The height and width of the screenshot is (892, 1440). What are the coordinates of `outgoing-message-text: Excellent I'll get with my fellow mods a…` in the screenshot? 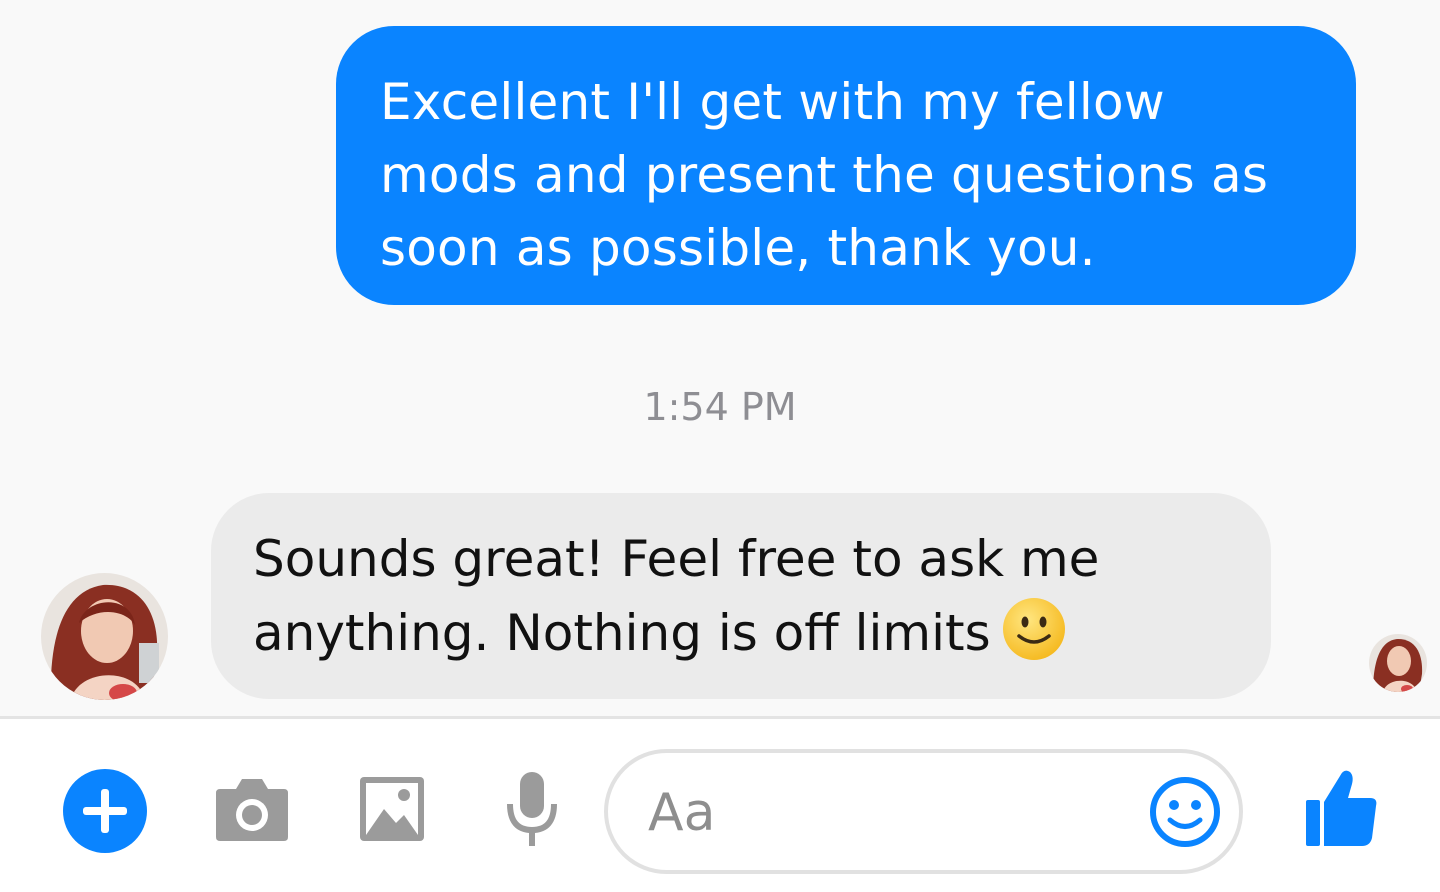 It's located at (824, 175).